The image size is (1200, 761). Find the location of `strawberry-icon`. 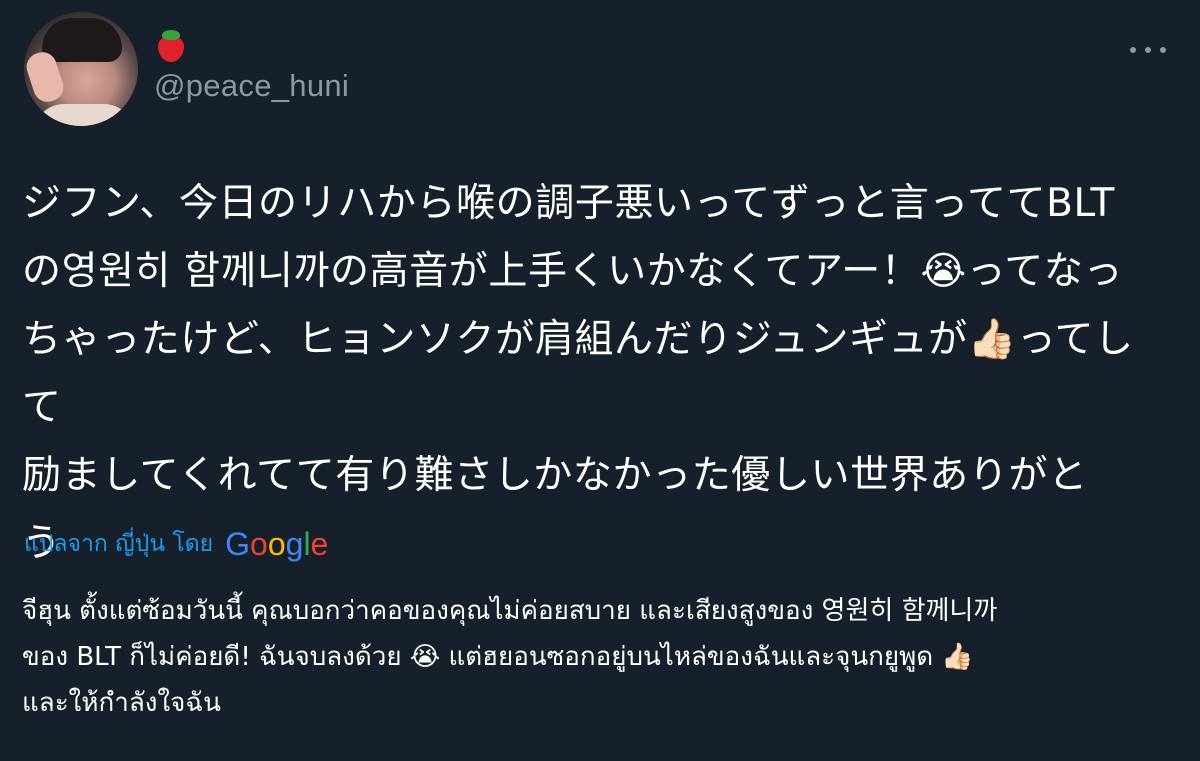

strawberry-icon is located at coordinates (171, 45).